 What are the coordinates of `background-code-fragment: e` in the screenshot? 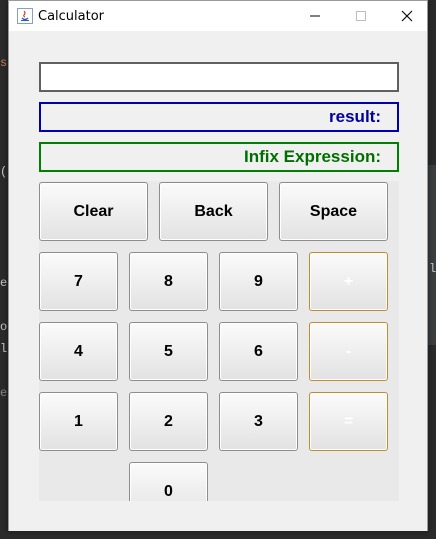 It's located at (4, 283).